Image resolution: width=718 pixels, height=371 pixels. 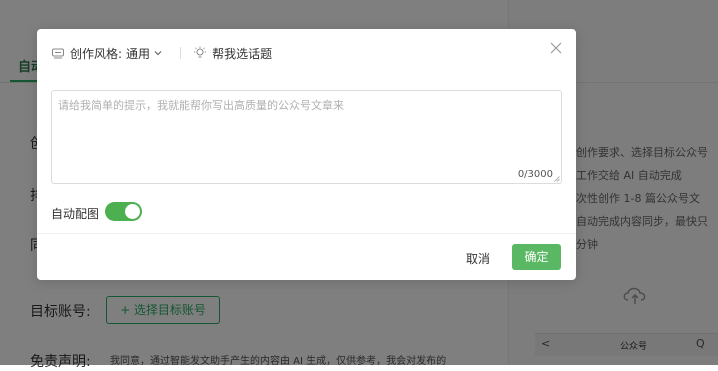 What do you see at coordinates (306, 233) in the screenshot?
I see `dialog-footer-divider` at bounding box center [306, 233].